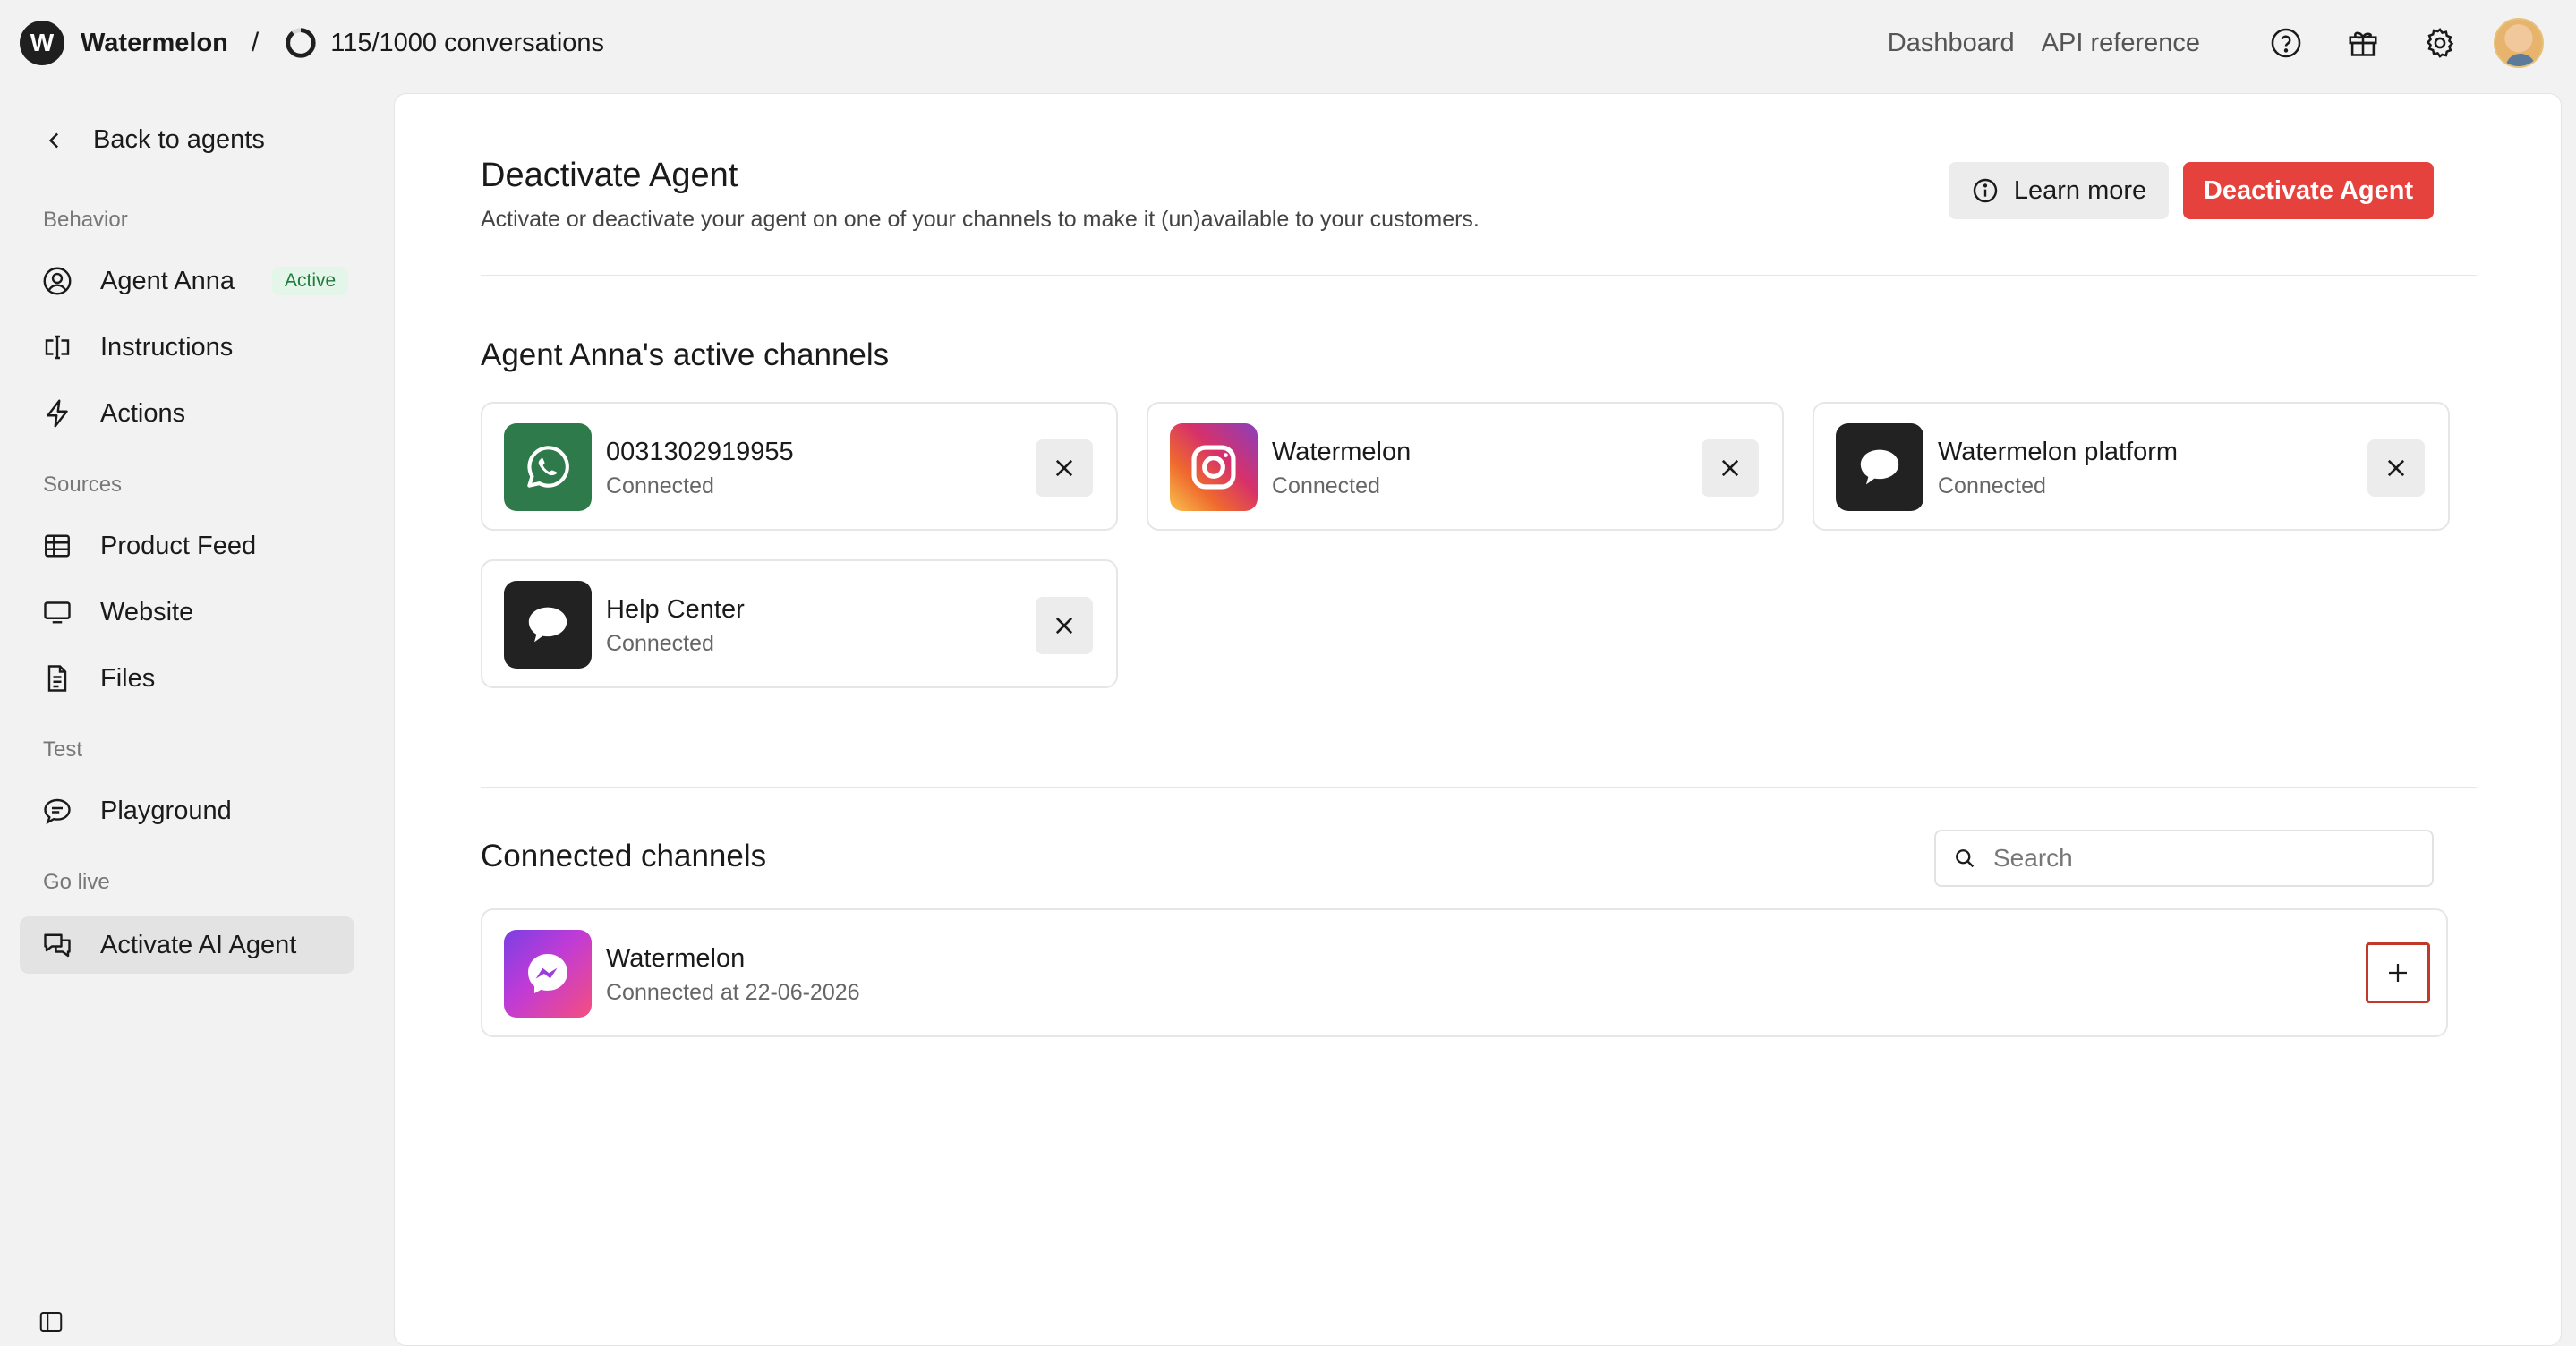 This screenshot has width=2576, height=1346. What do you see at coordinates (301, 43) in the screenshot?
I see `usage-progress-icon` at bounding box center [301, 43].